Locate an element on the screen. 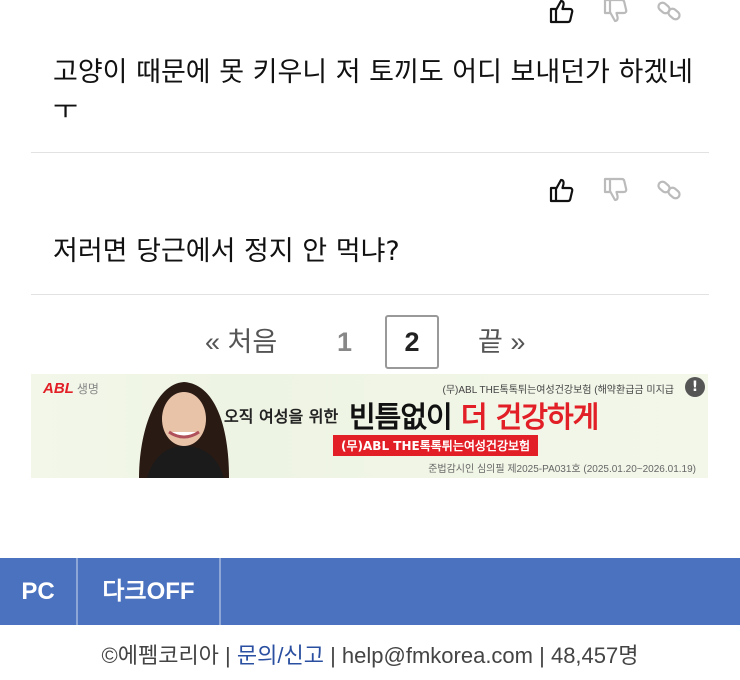 This screenshot has width=740, height=680. ad-subtitle: 오직 여성을 위한 is located at coordinates (281, 416).